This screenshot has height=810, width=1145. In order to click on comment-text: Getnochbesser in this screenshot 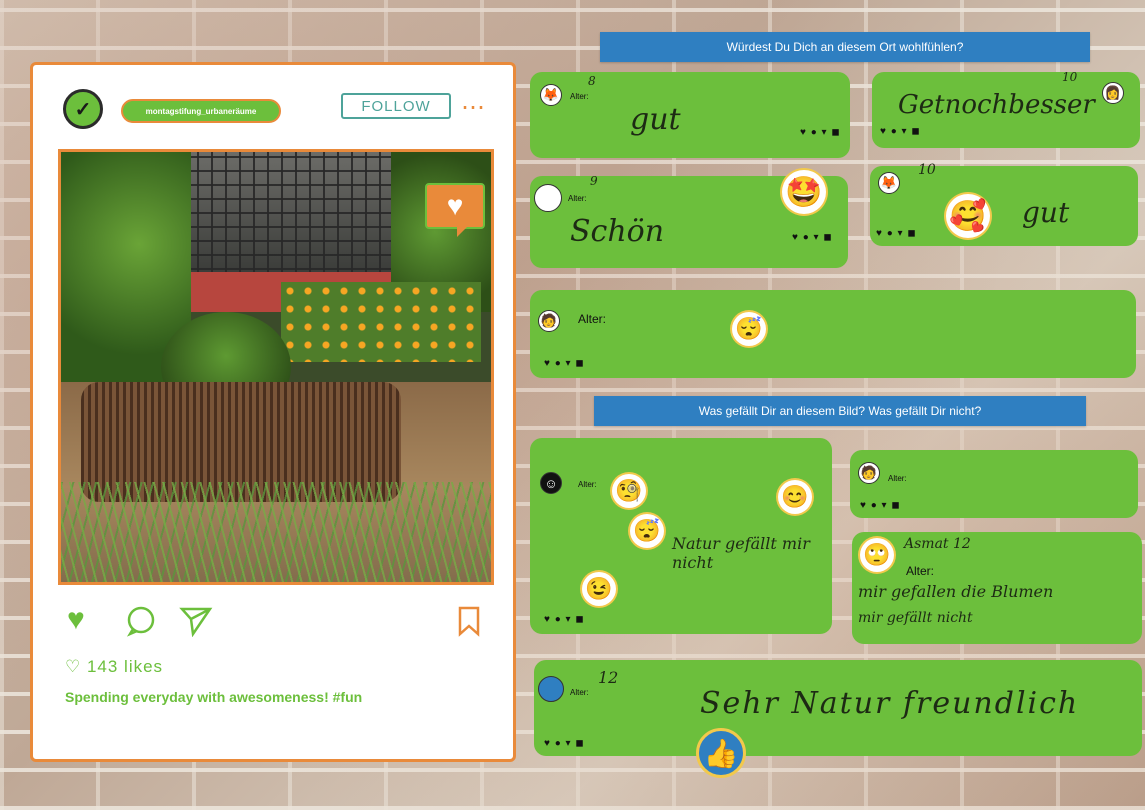, I will do `click(996, 105)`.